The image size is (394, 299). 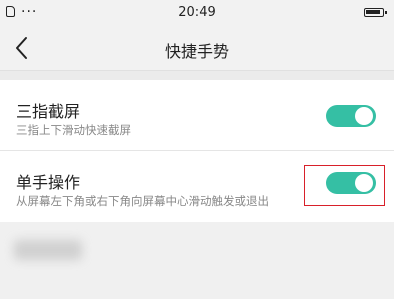 I want to click on three-finger-screenshot-toggle, so click(x=351, y=116).